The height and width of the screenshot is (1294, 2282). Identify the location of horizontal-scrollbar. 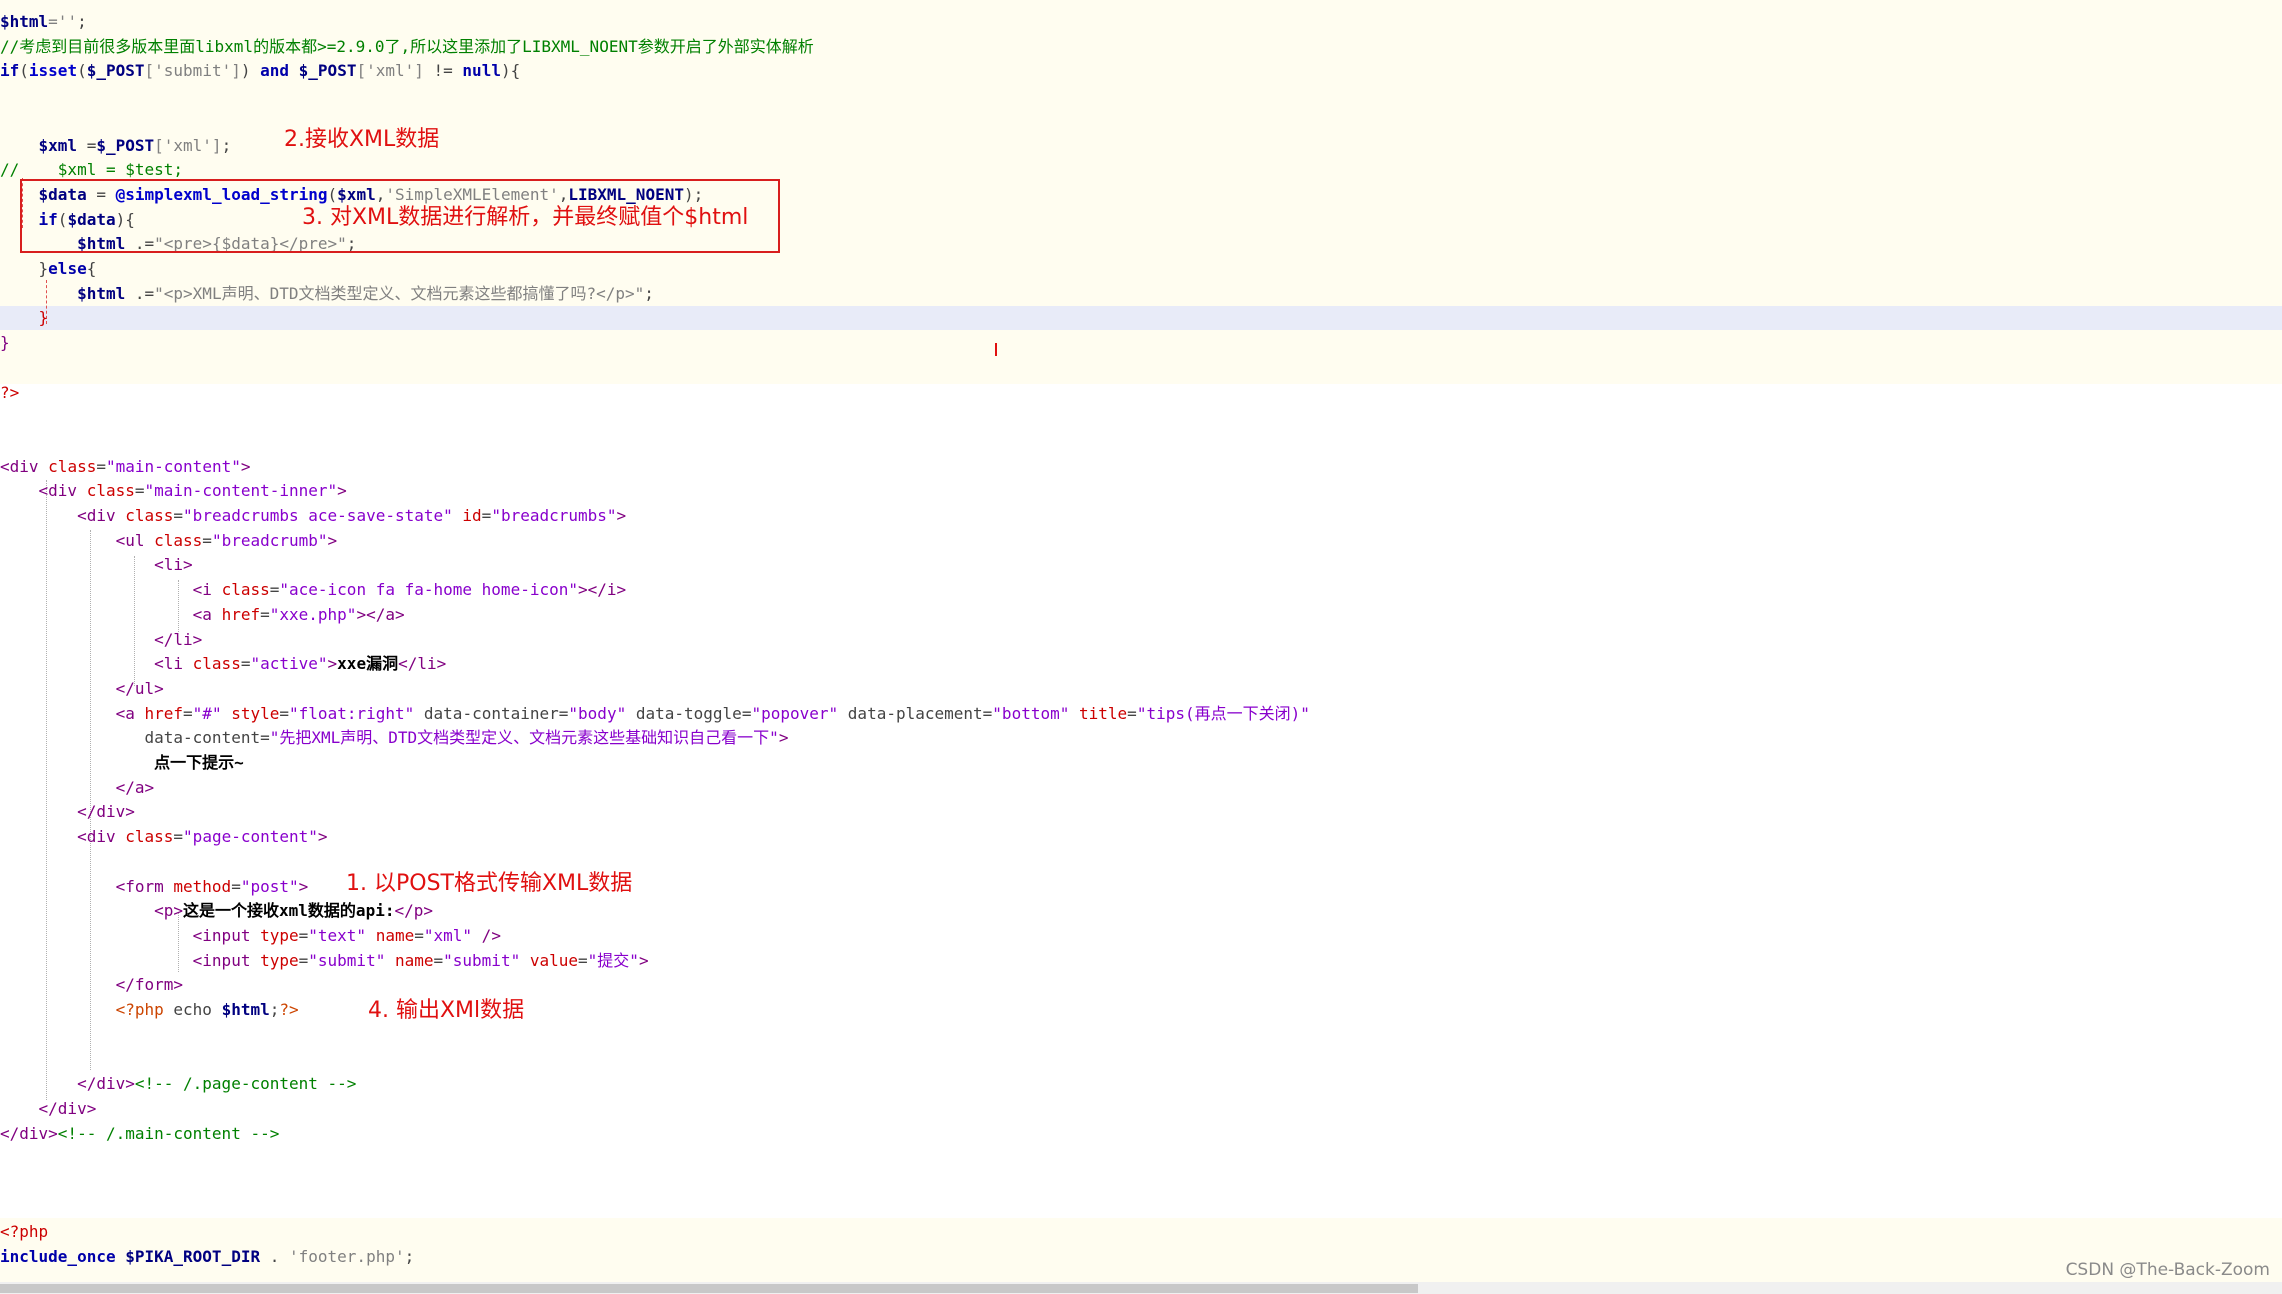
(1141, 1288).